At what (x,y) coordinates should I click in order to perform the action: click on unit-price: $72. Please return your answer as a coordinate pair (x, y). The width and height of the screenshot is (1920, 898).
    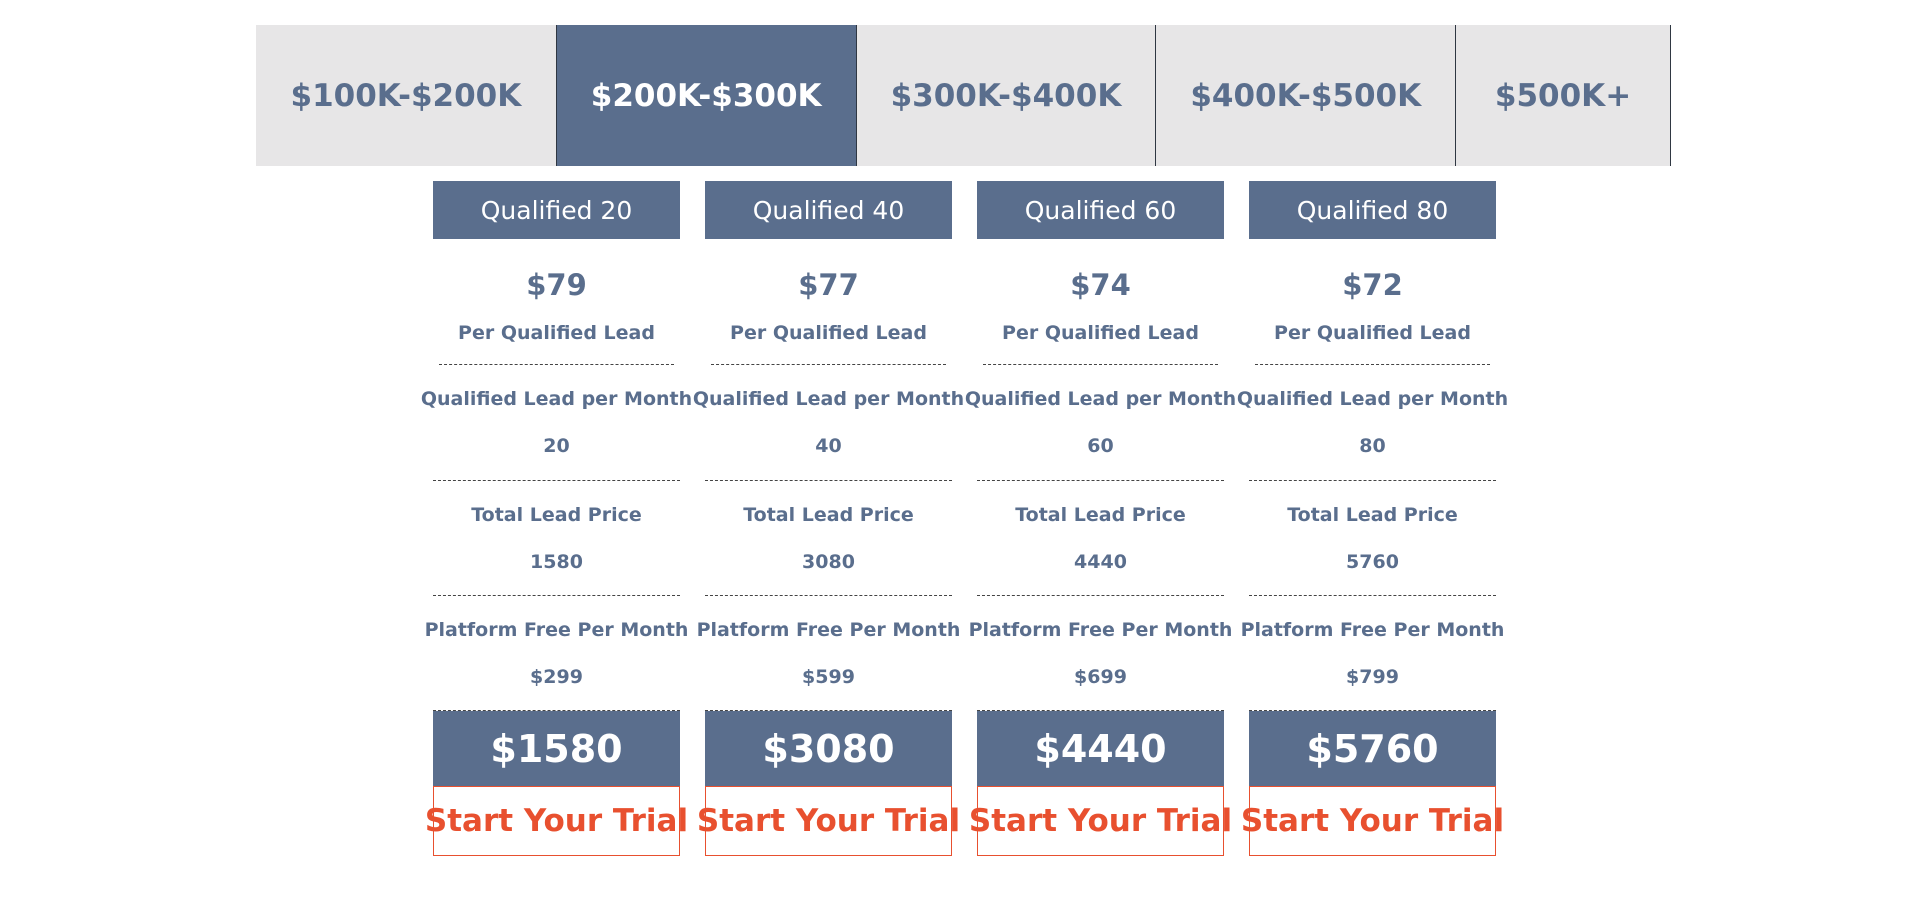
    Looking at the image, I should click on (1372, 285).